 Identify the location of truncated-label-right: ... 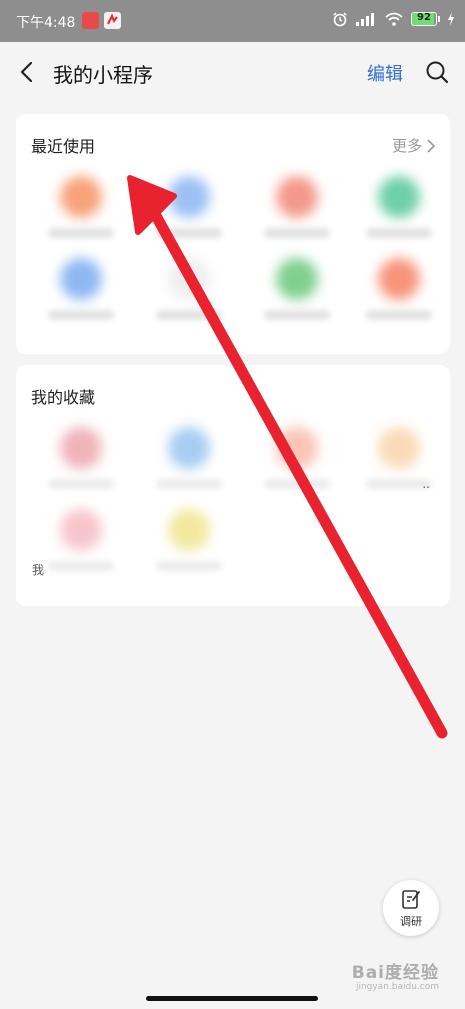
(426, 484).